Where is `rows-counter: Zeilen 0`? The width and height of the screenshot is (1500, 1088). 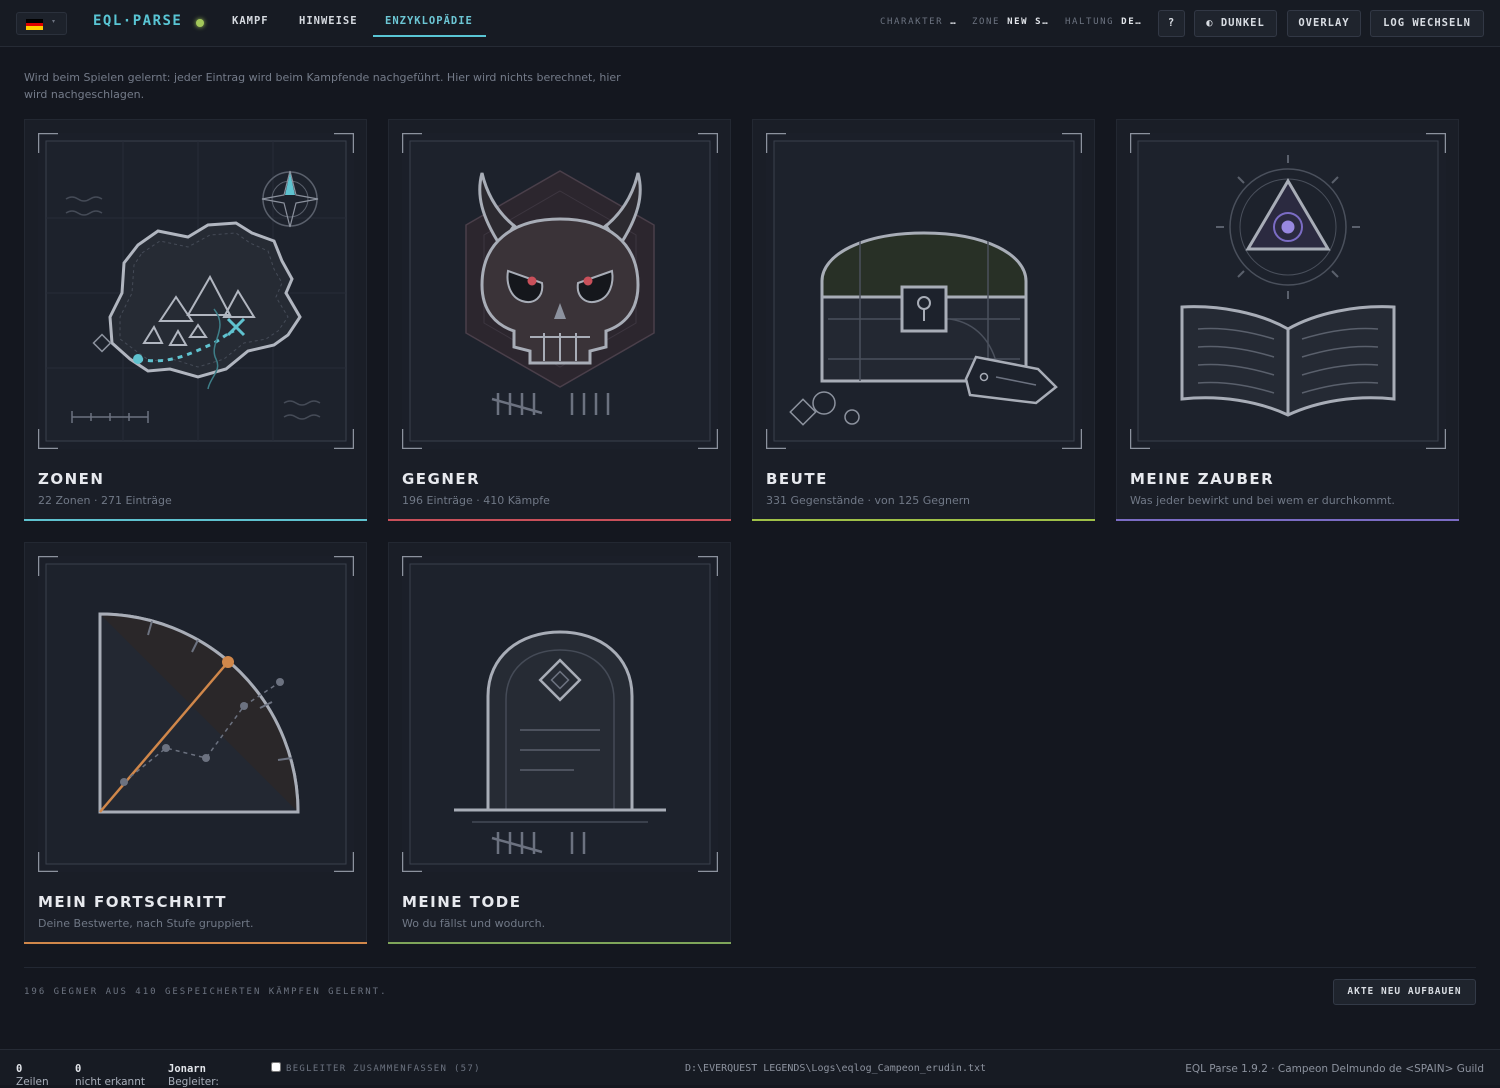
rows-counter: Zeilen 0 is located at coordinates (32, 1075).